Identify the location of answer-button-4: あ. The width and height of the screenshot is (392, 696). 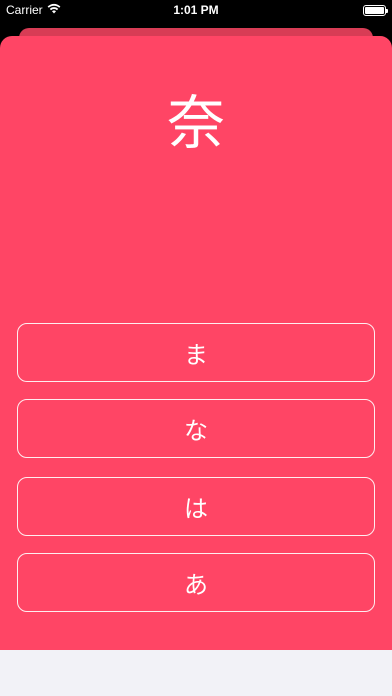
(196, 582).